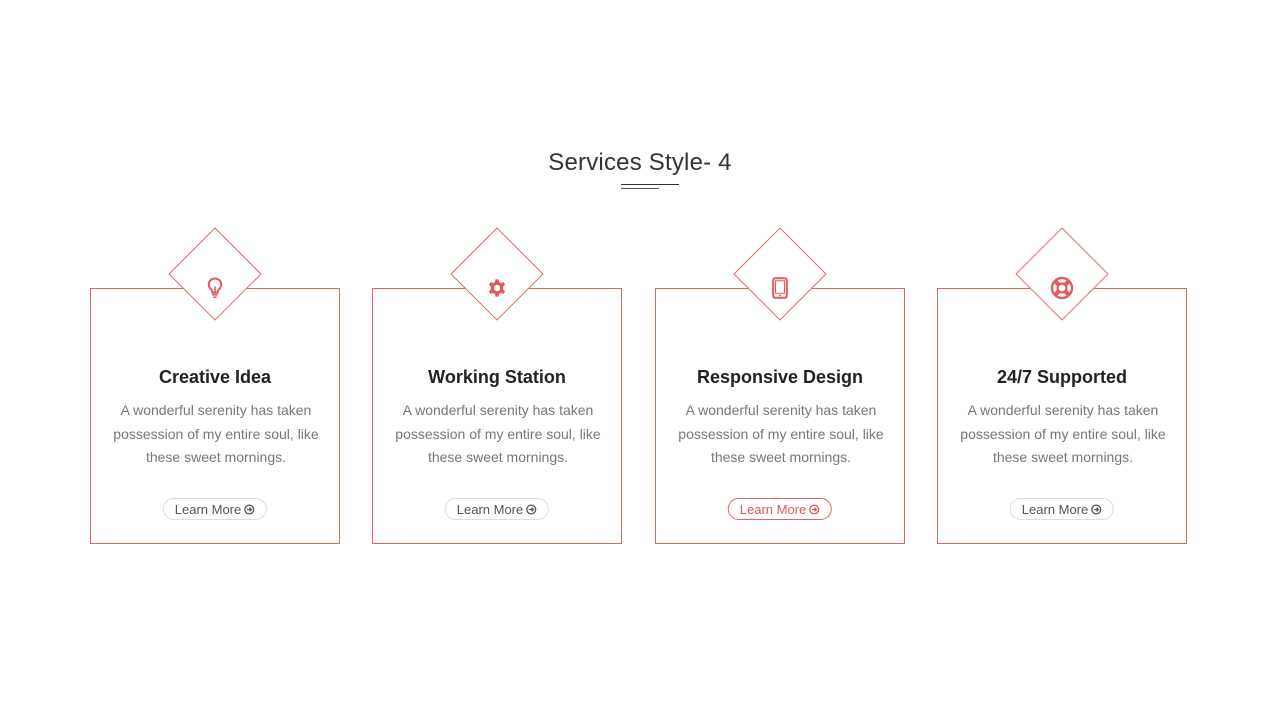 The image size is (1280, 720). What do you see at coordinates (497, 377) in the screenshot?
I see `card-title: Working Station` at bounding box center [497, 377].